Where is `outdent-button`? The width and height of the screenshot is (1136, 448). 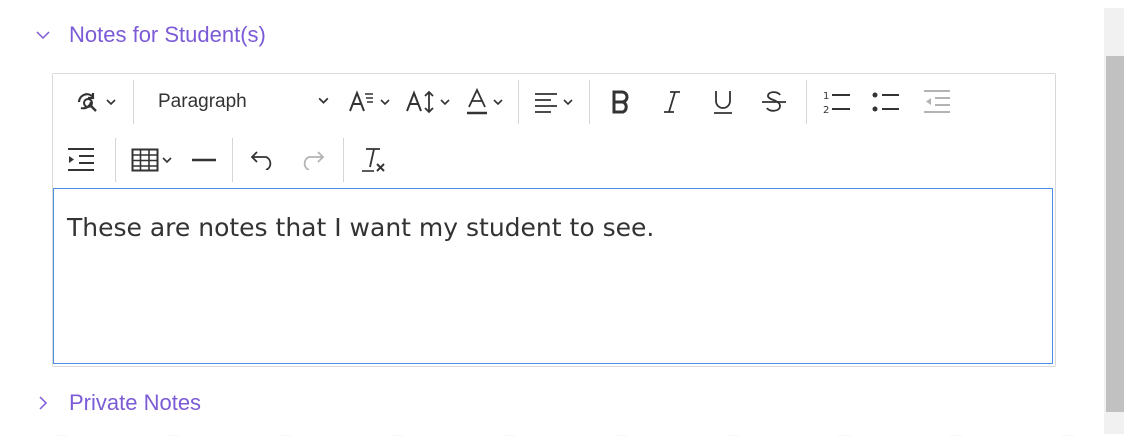
outdent-button is located at coordinates (937, 102).